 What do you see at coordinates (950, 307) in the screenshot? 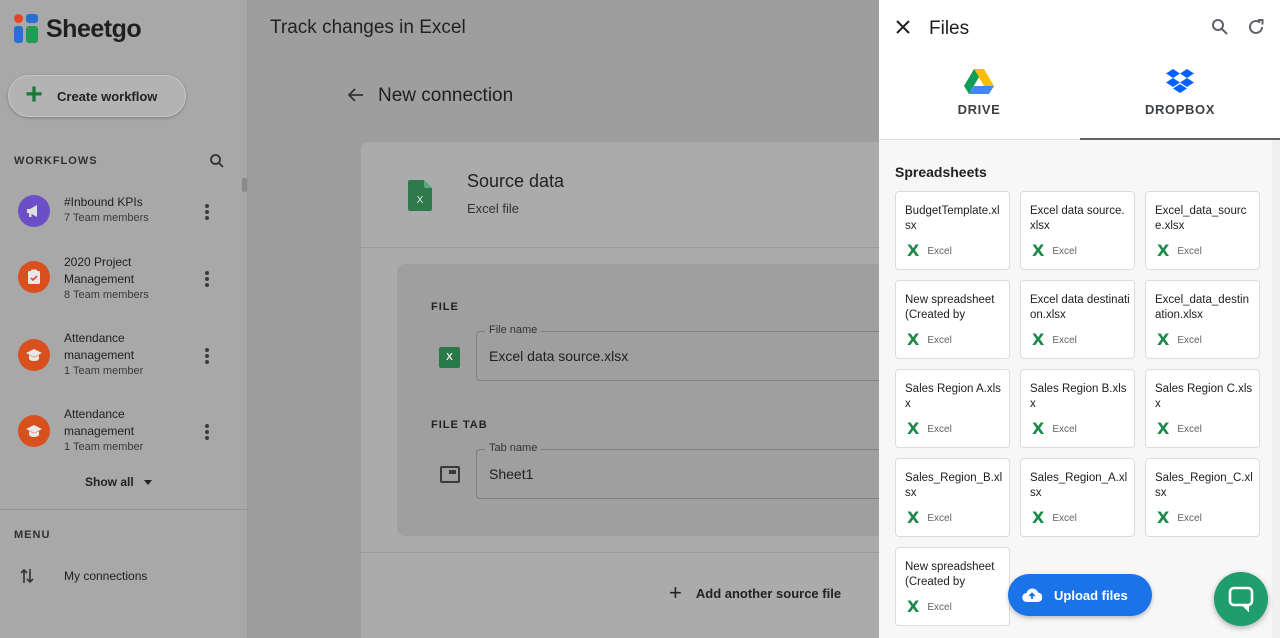
I see `file-name: New spreadsheet (Created by` at bounding box center [950, 307].